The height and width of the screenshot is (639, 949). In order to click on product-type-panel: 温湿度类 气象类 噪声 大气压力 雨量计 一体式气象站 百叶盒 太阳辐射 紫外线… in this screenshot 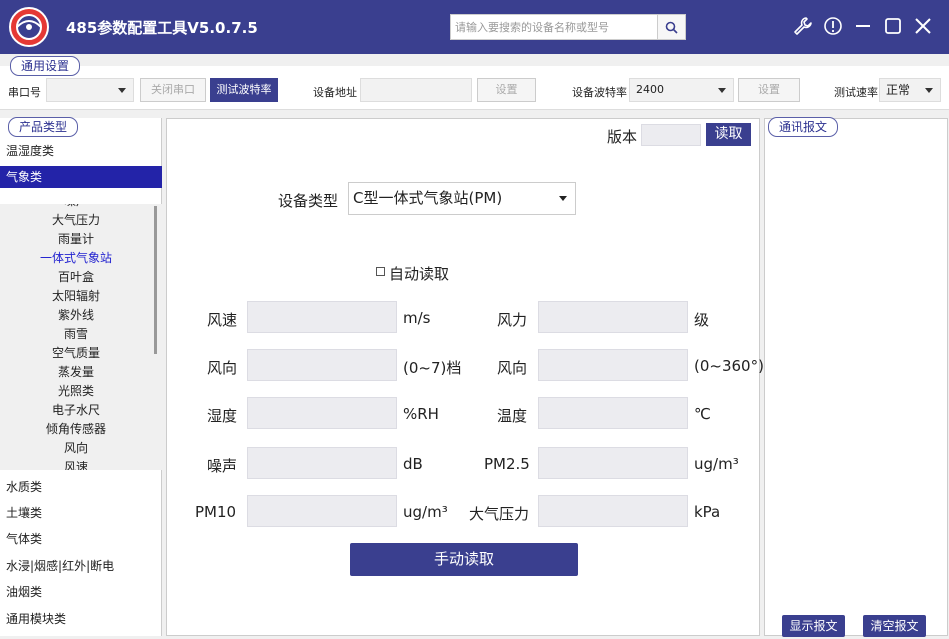, I will do `click(81, 377)`.